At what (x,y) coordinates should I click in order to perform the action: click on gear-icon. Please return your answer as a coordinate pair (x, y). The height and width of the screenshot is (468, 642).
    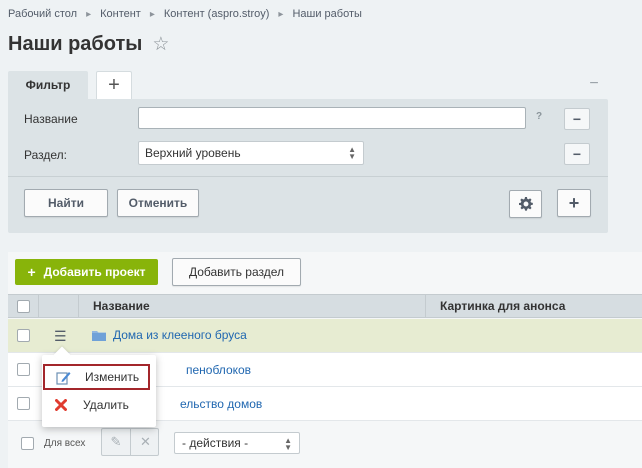
    Looking at the image, I should click on (525, 204).